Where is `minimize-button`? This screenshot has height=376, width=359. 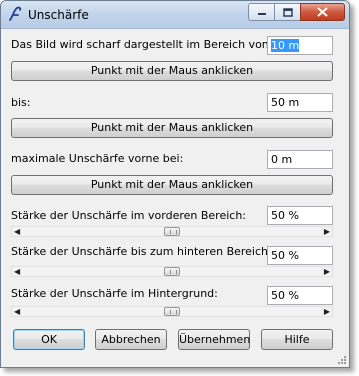 minimize-button is located at coordinates (261, 12).